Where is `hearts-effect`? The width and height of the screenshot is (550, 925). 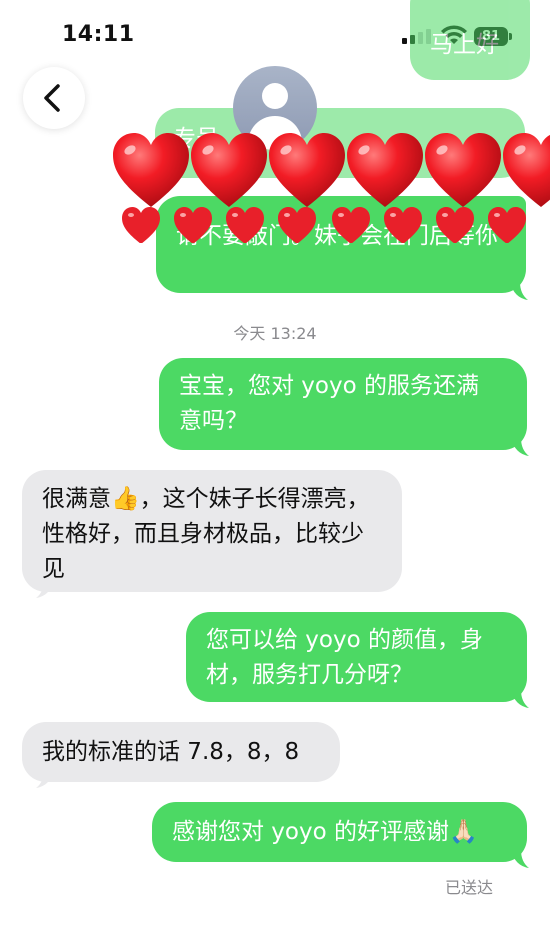
hearts-effect is located at coordinates (327, 170).